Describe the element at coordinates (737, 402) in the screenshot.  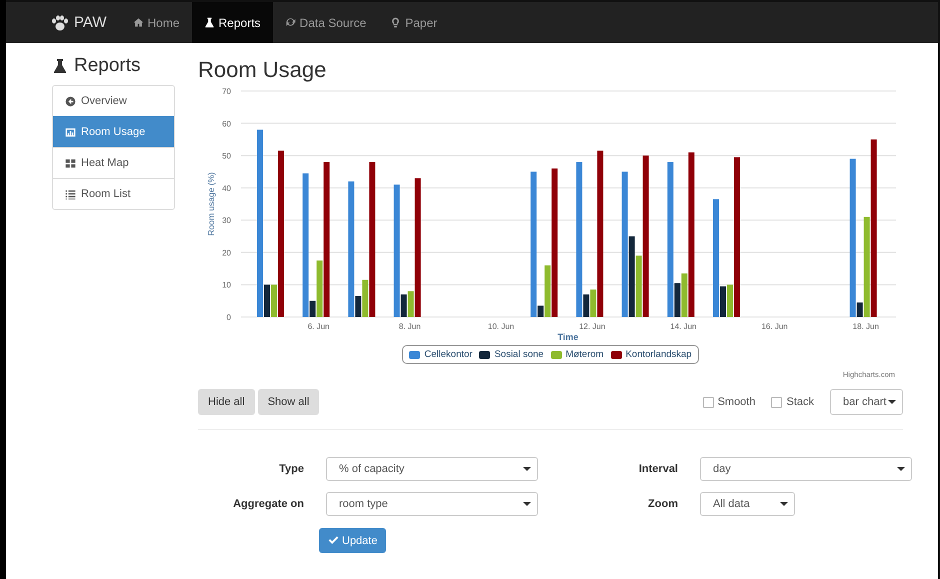
I see `checkbox-label: Smooth` at that location.